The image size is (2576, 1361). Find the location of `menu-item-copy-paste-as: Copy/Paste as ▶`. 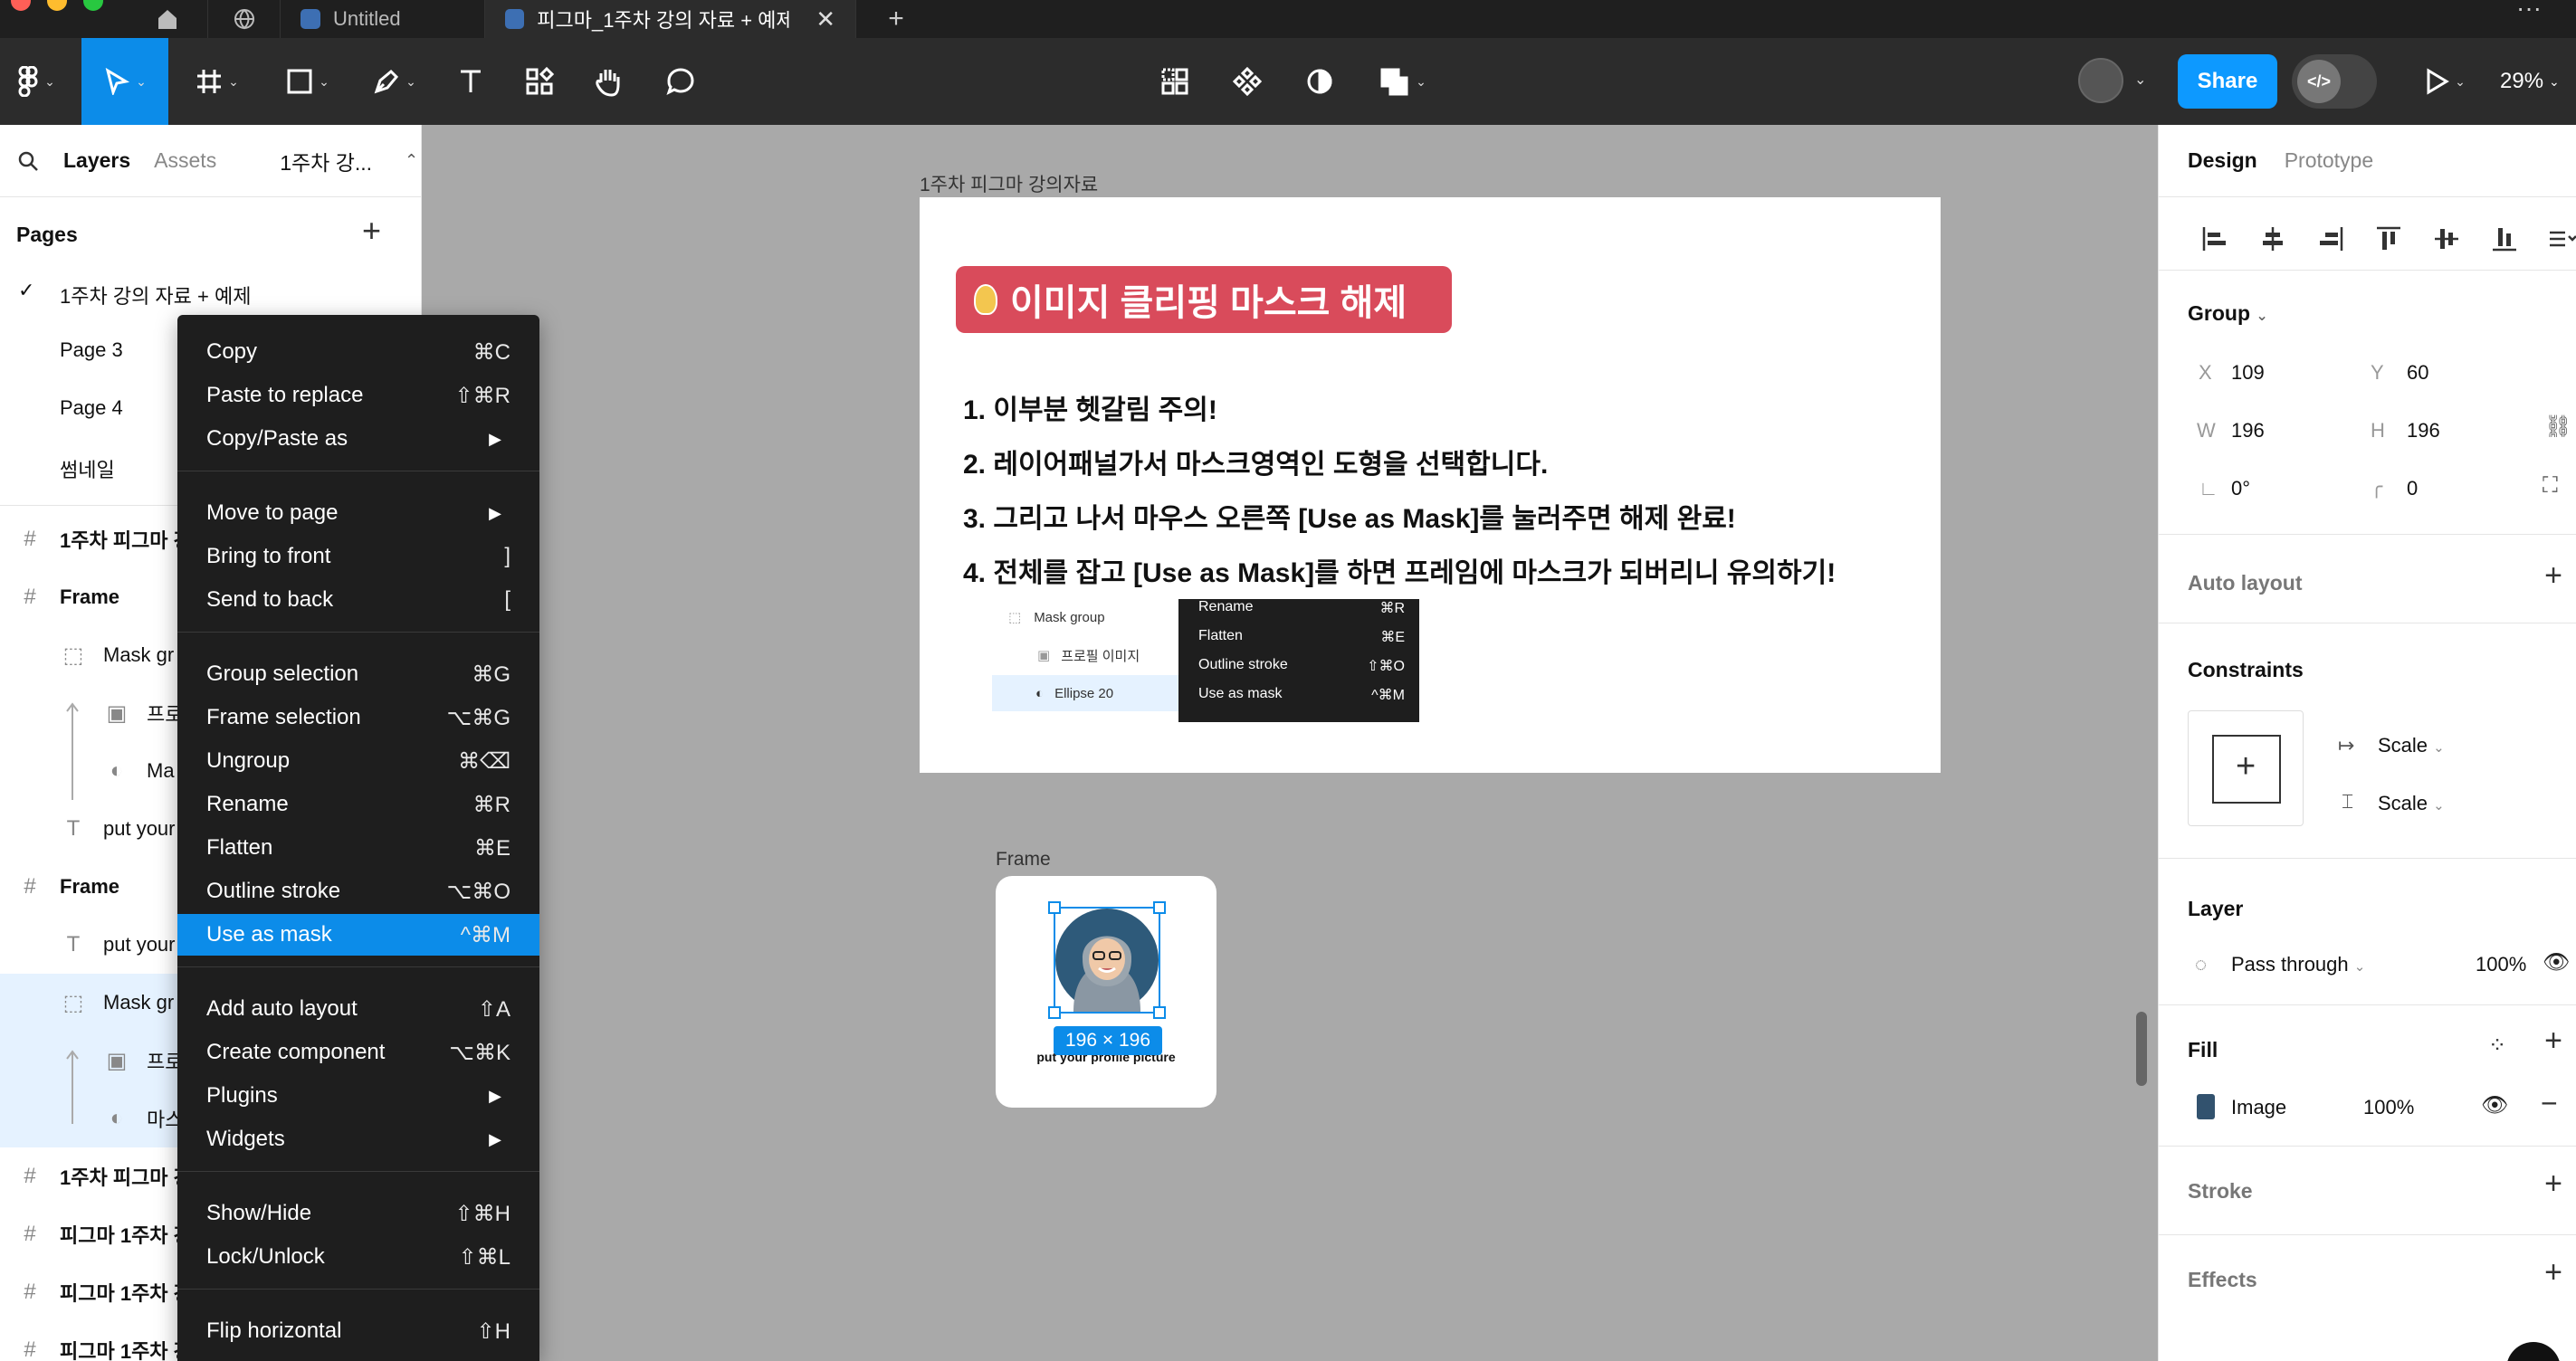

menu-item-copy-paste-as: Copy/Paste as ▶ is located at coordinates (358, 439).